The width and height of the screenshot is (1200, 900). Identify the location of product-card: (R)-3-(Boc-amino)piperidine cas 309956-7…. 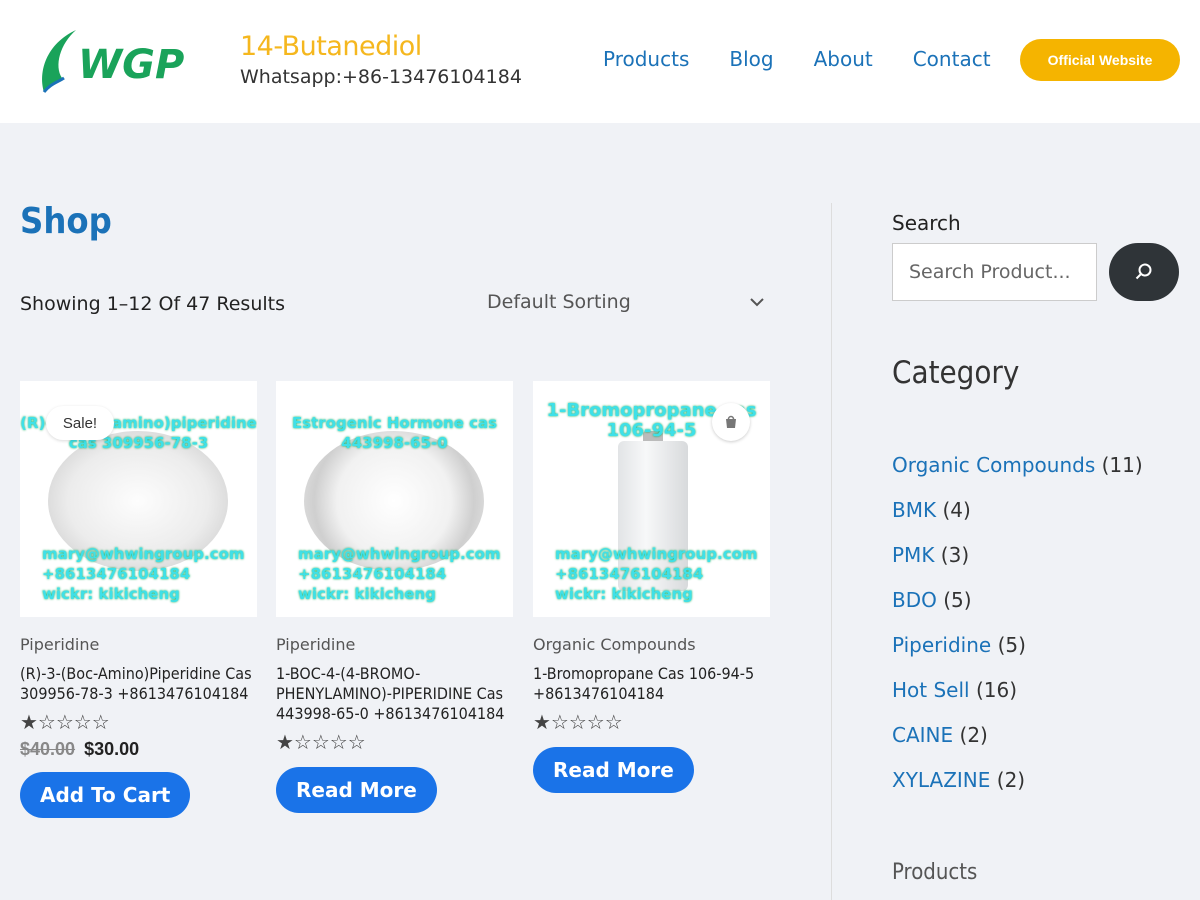
(138, 599).